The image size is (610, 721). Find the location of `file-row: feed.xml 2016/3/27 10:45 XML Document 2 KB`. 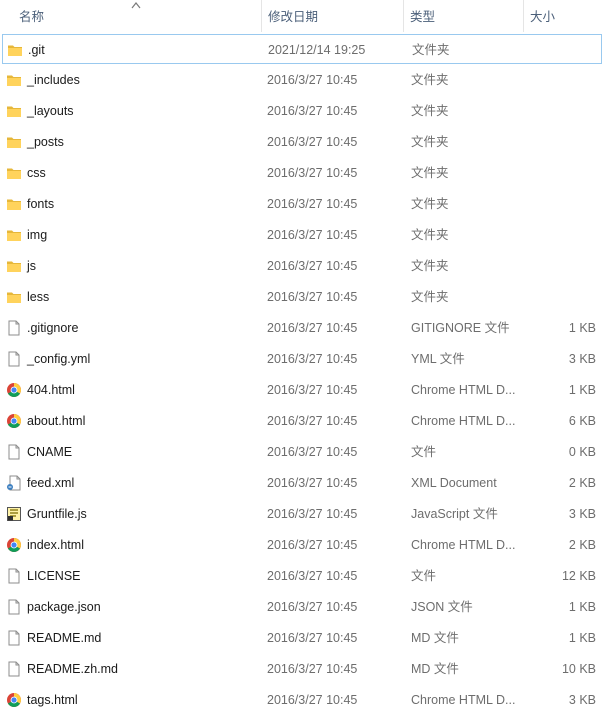

file-row: feed.xml 2016/3/27 10:45 XML Document 2 KB is located at coordinates (302, 483).